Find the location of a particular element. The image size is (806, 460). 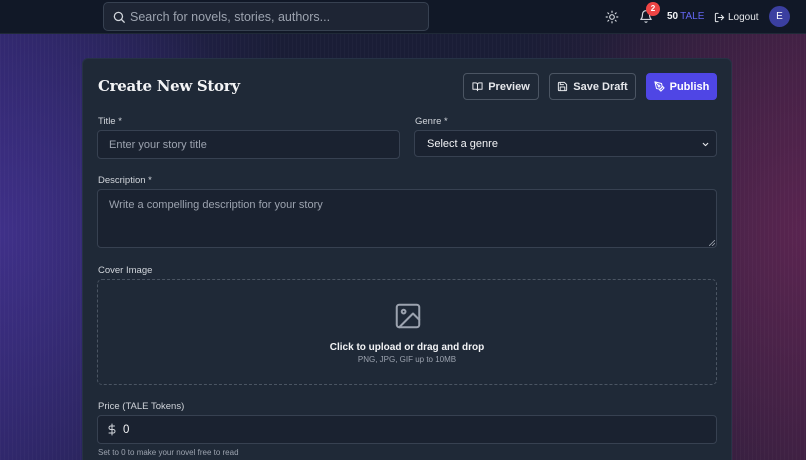

genre-select: Select a genre is located at coordinates (565, 143).